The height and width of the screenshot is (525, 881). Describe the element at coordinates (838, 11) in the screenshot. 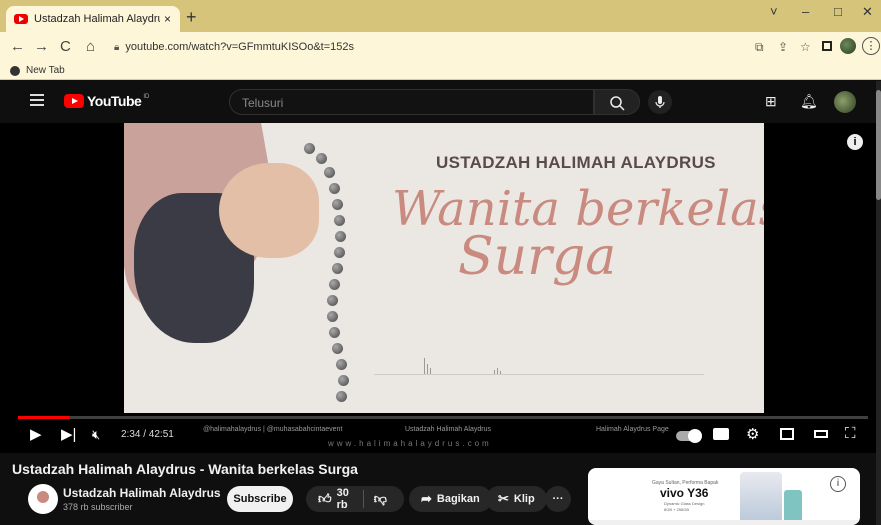

I see `maximize-button: □` at that location.